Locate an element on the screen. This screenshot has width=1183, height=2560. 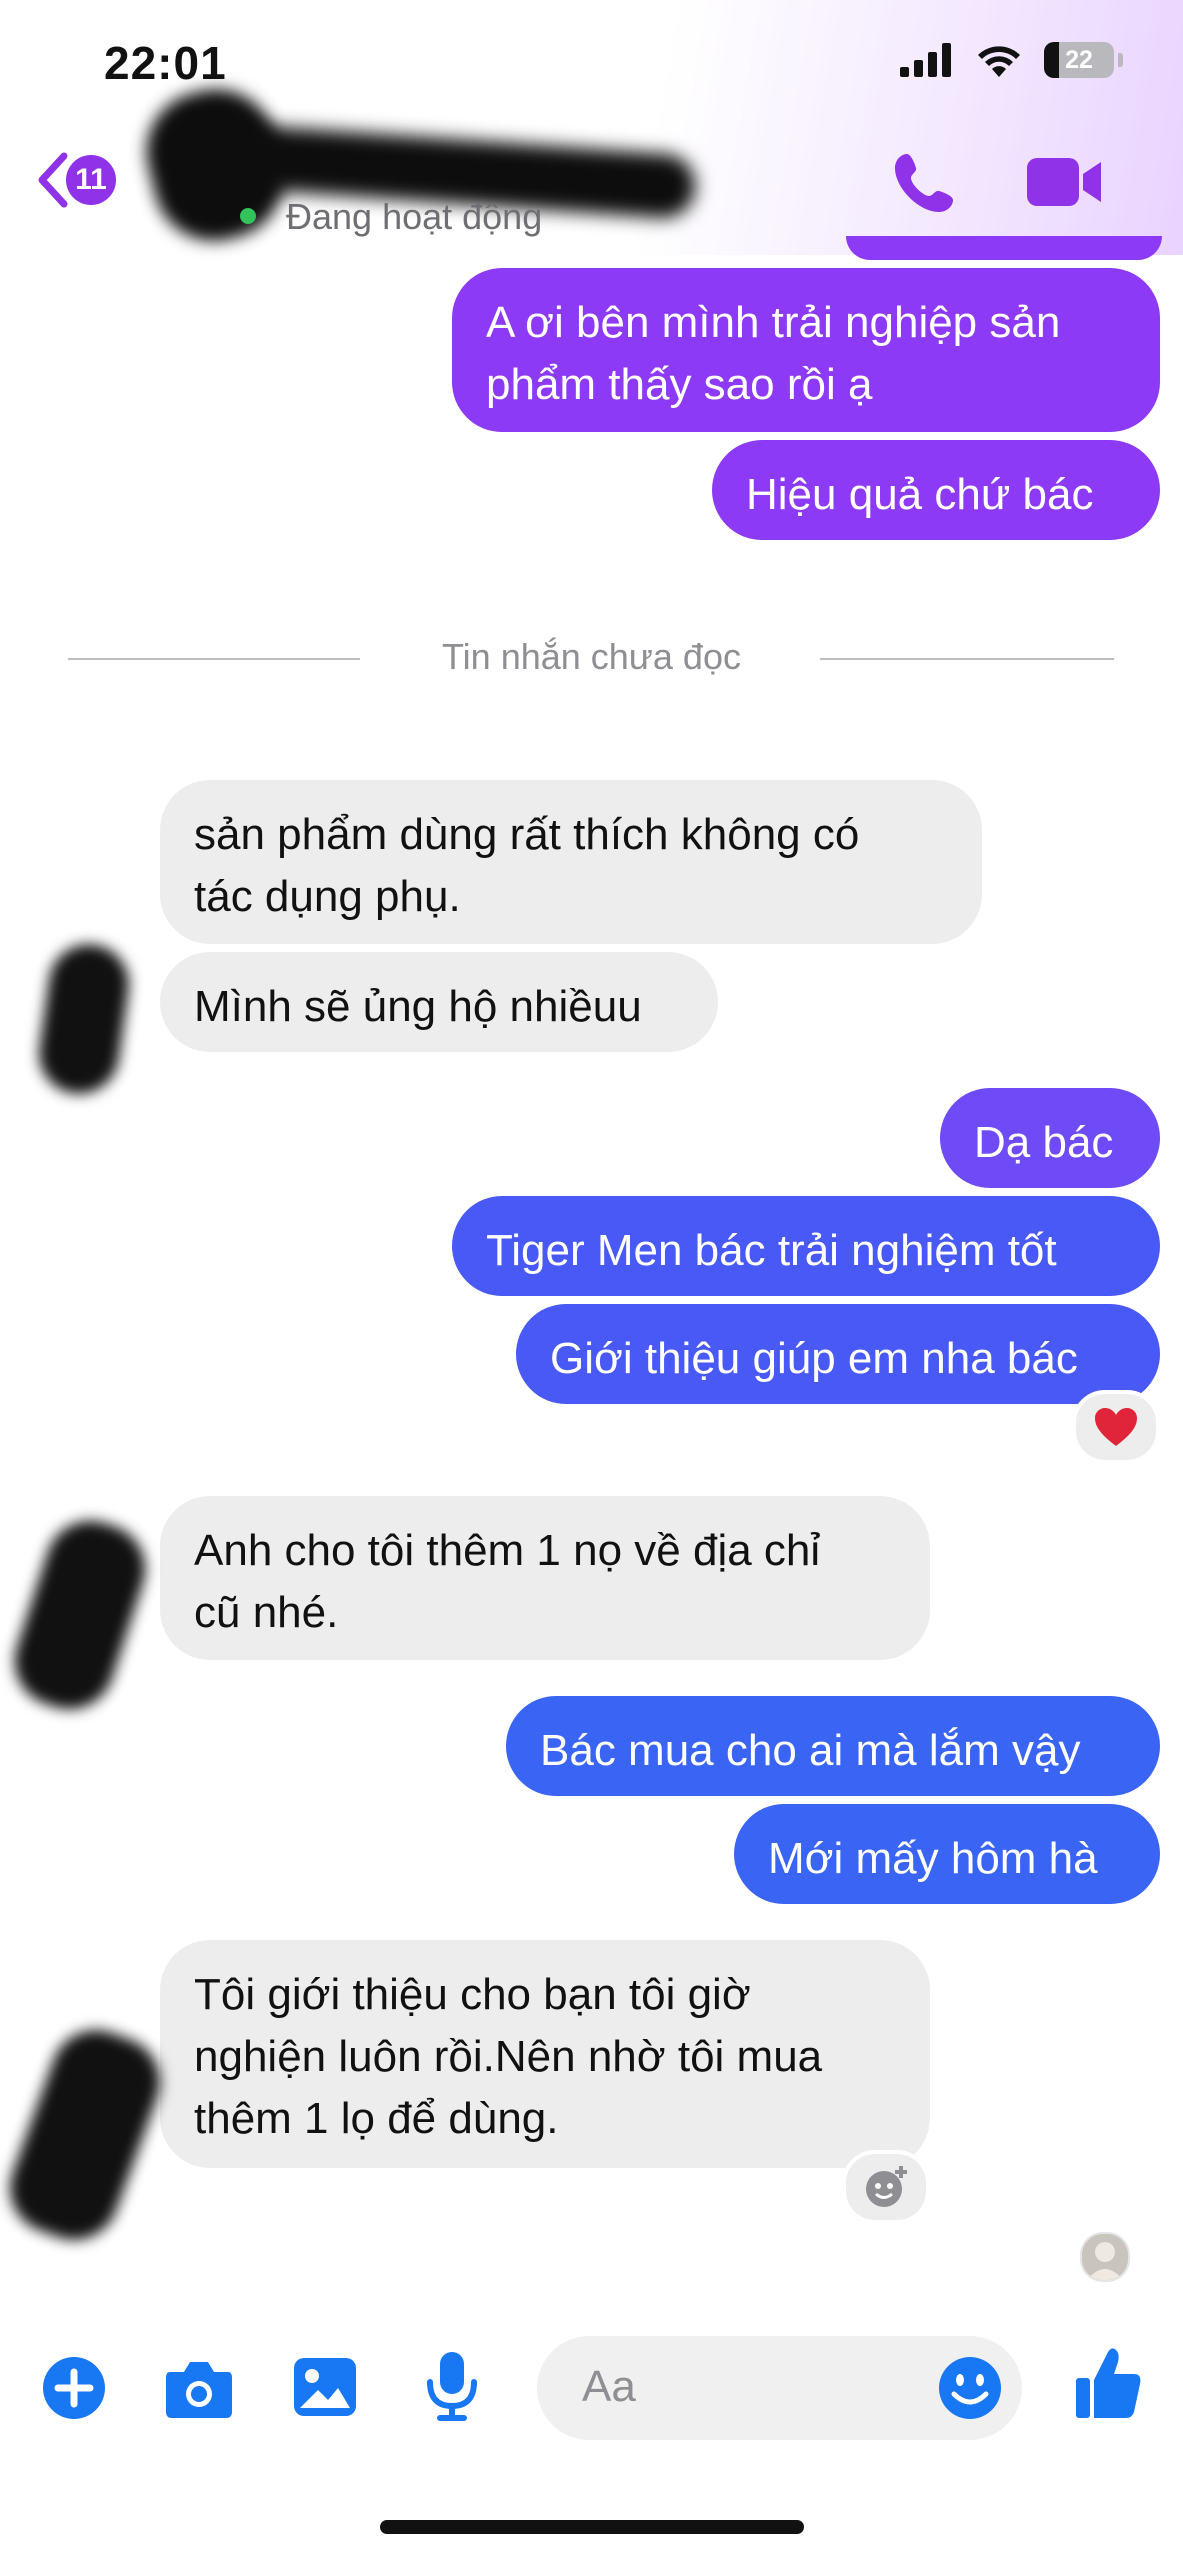
phone-icon is located at coordinates (925, 182).